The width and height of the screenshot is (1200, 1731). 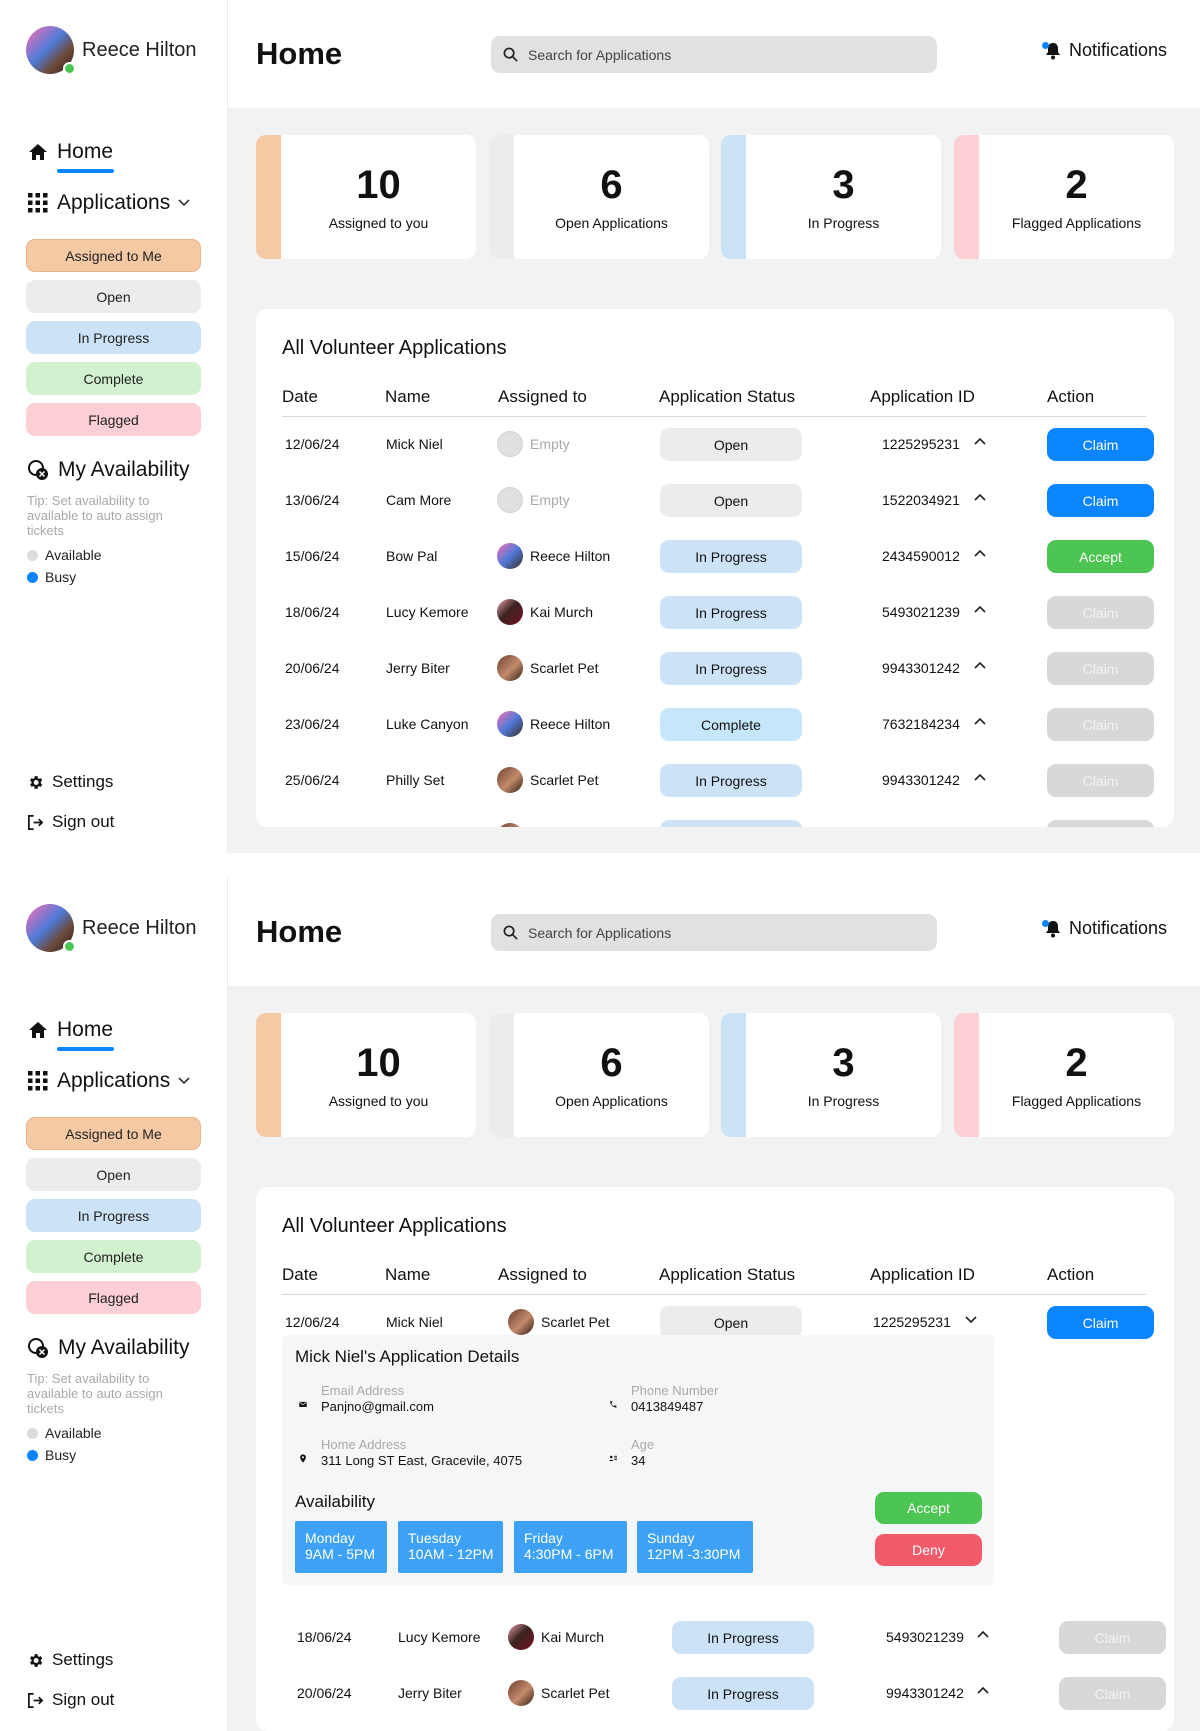 What do you see at coordinates (564, 780) in the screenshot?
I see `assignee-name: Scarlet Pet` at bounding box center [564, 780].